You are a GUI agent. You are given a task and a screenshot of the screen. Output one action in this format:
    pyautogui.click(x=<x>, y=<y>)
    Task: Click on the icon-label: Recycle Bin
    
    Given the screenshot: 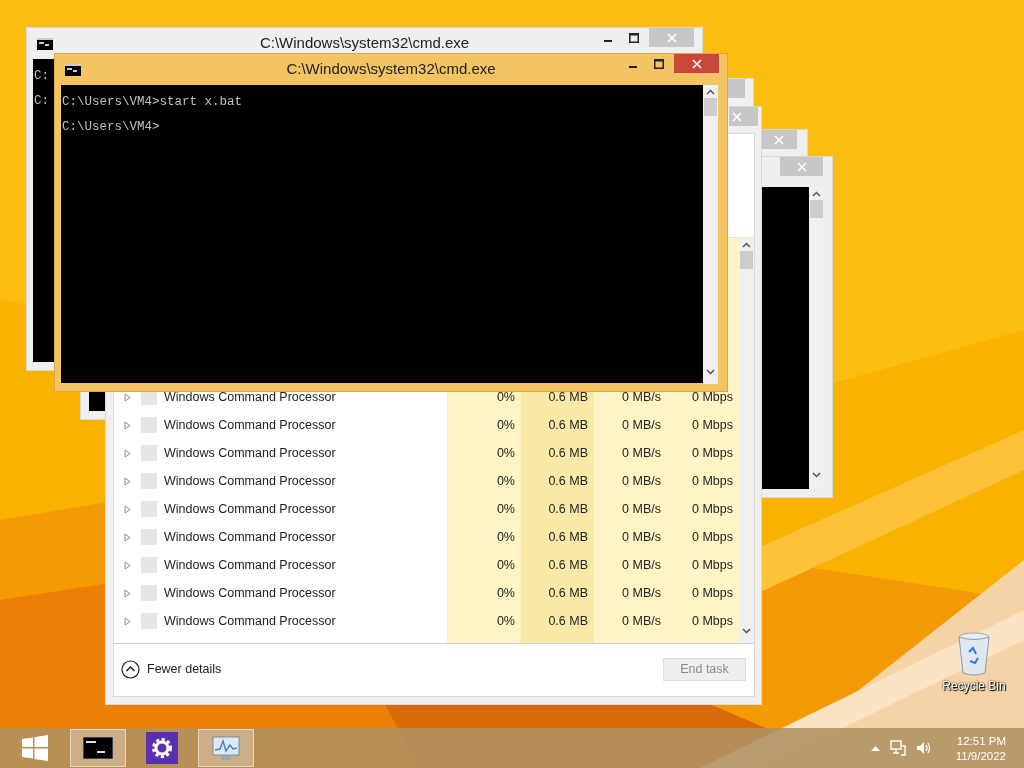 What is the action you would take?
    pyautogui.click(x=974, y=686)
    